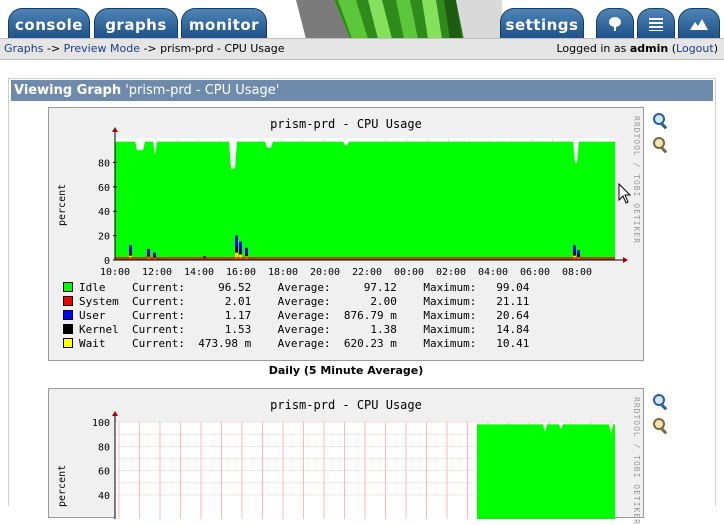 The height and width of the screenshot is (525, 724). Describe the element at coordinates (68, 90) in the screenshot. I see `page-title-label: Viewing Graph` at that location.